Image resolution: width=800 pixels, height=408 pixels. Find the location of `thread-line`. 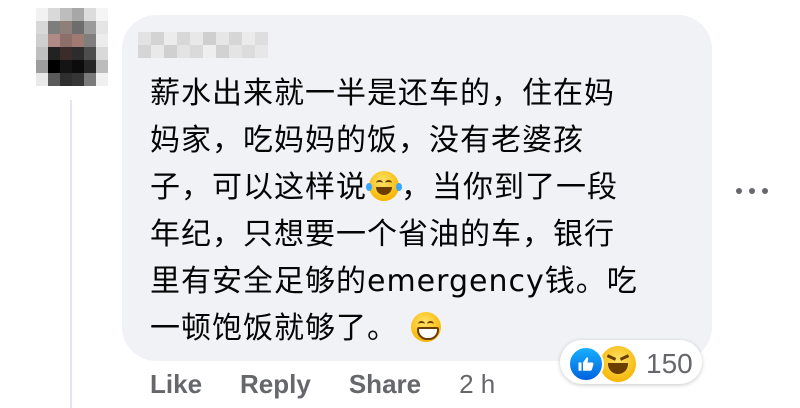

thread-line is located at coordinates (71, 254).